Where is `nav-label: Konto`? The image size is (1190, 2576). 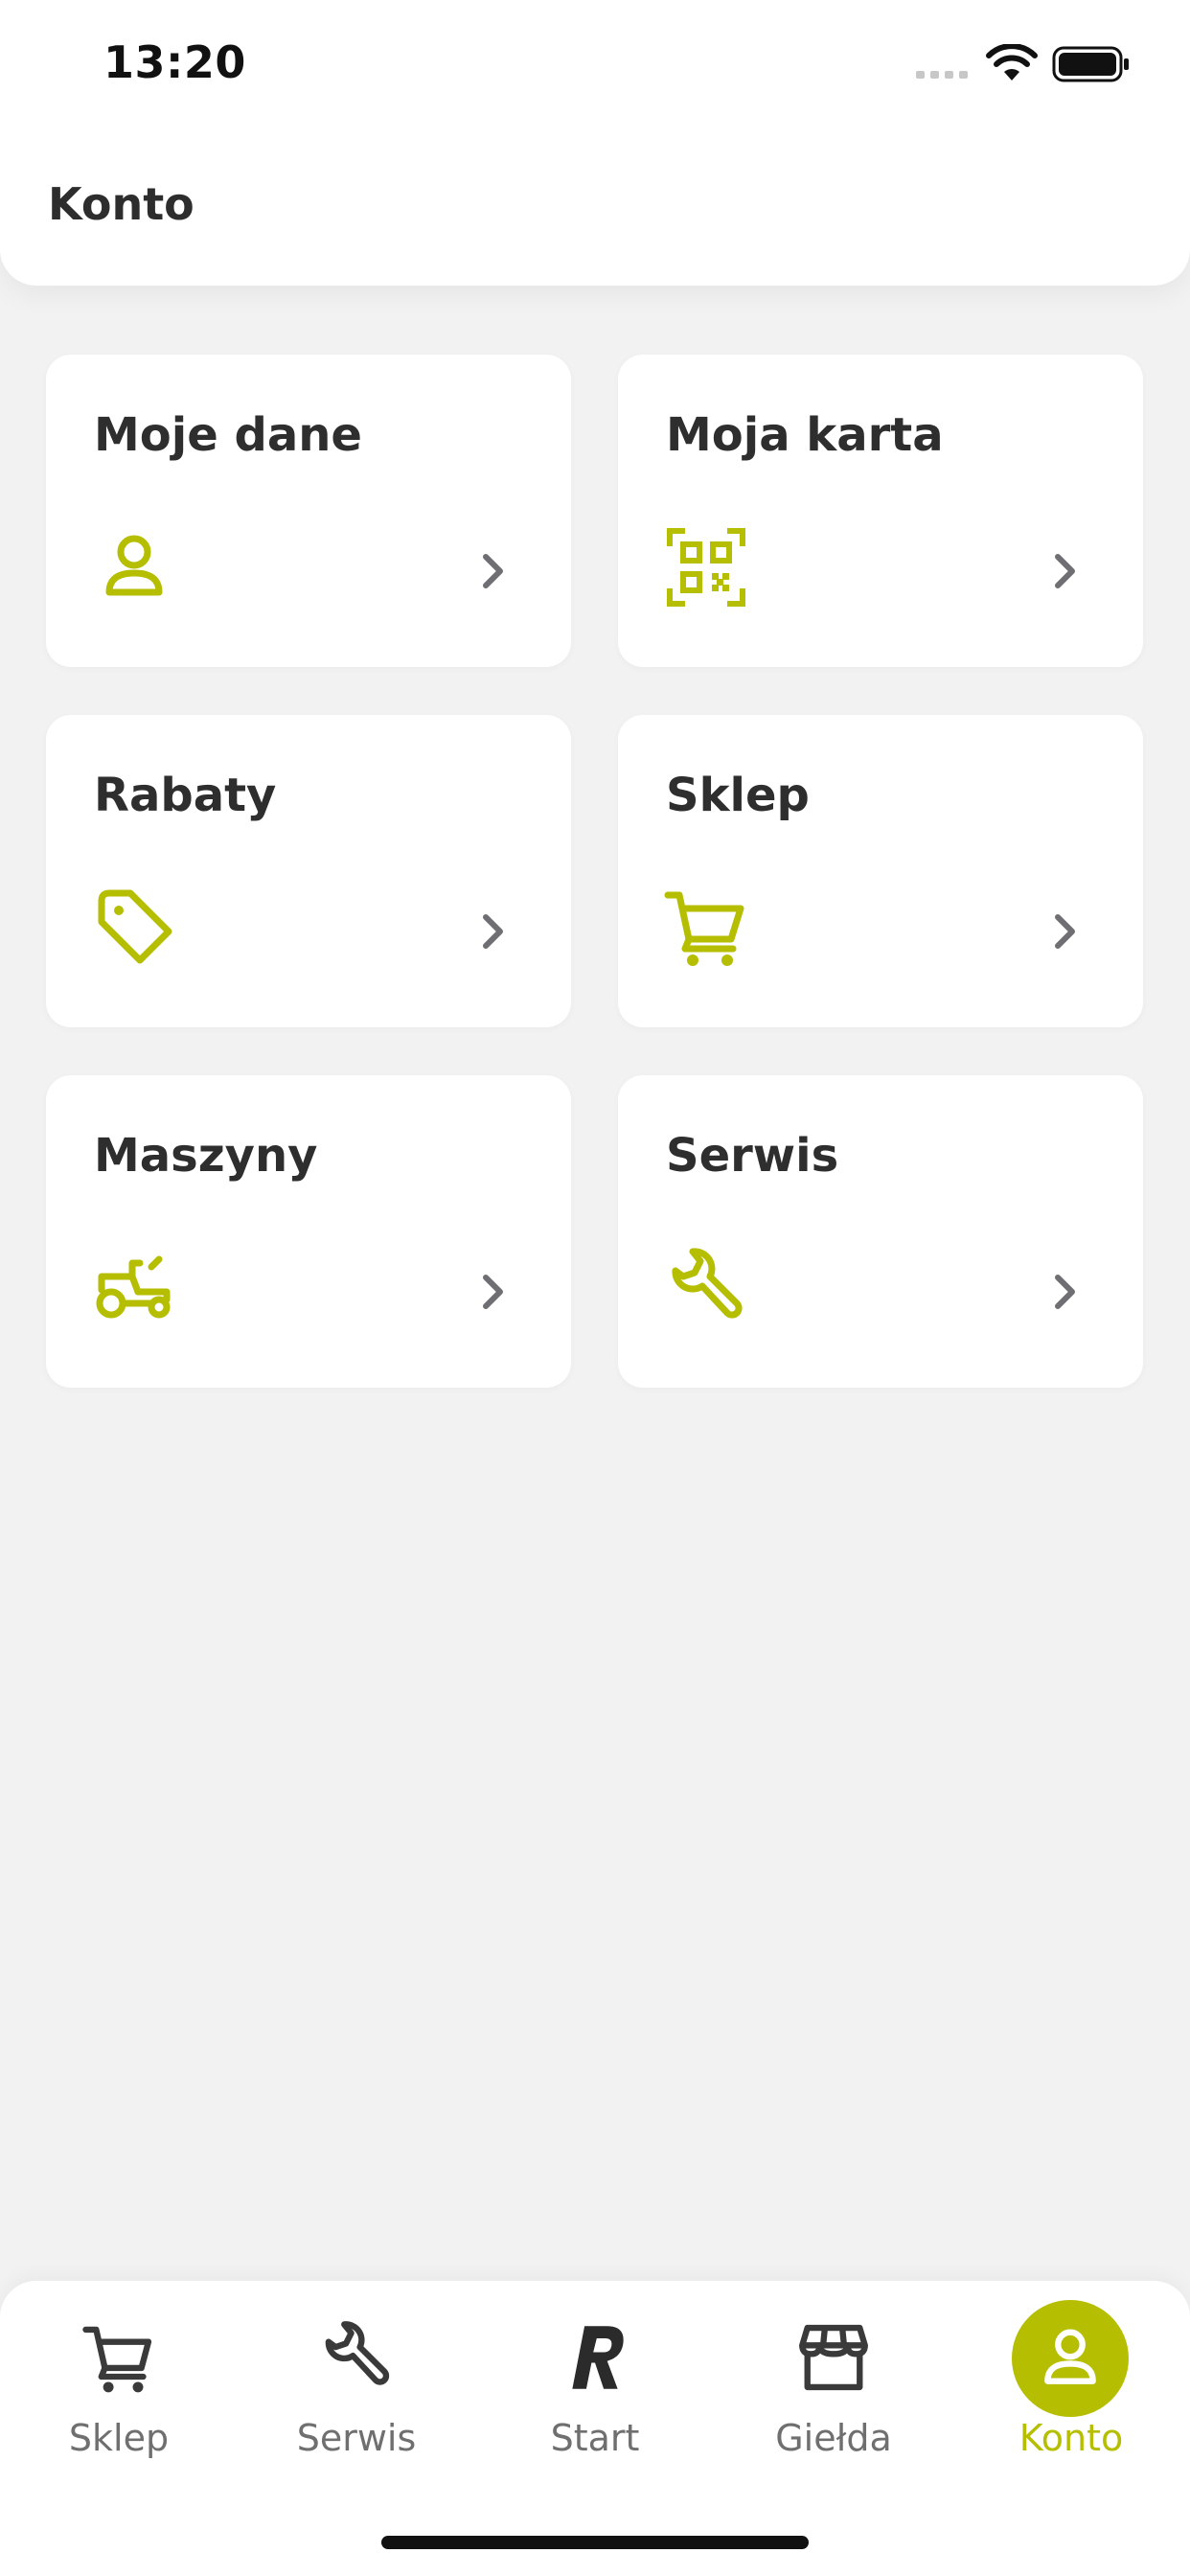
nav-label: Konto is located at coordinates (1071, 2438).